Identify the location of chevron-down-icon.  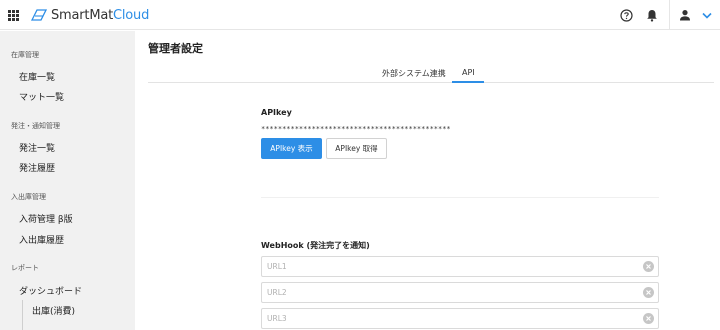
(707, 15).